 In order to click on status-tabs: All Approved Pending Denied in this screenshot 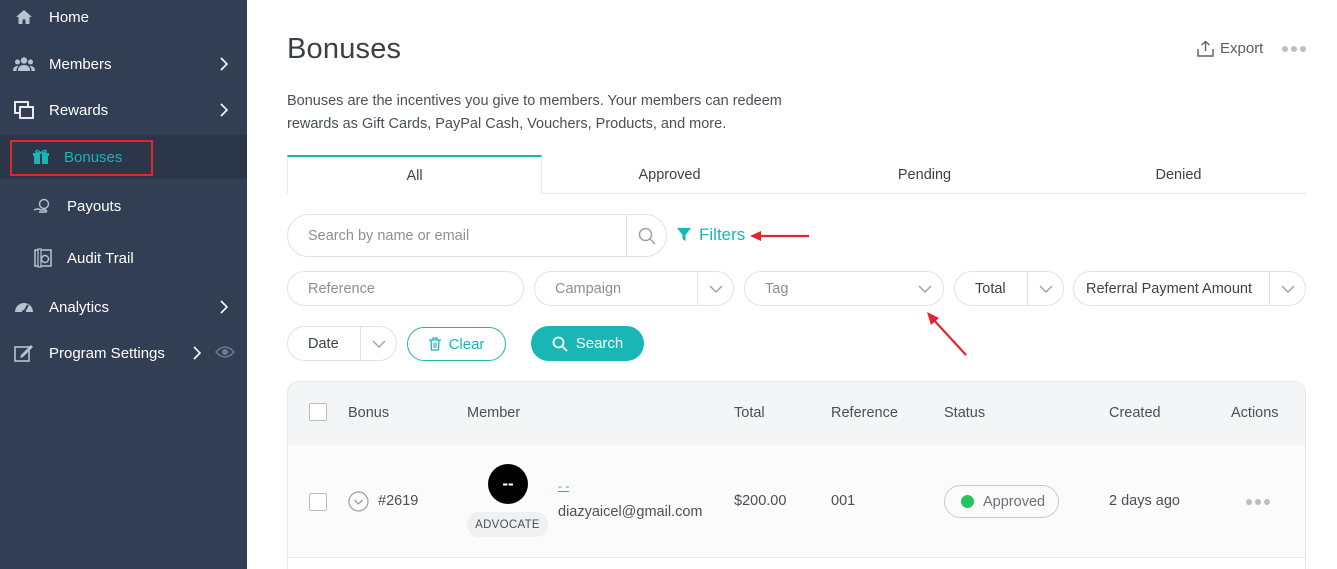, I will do `click(796, 174)`.